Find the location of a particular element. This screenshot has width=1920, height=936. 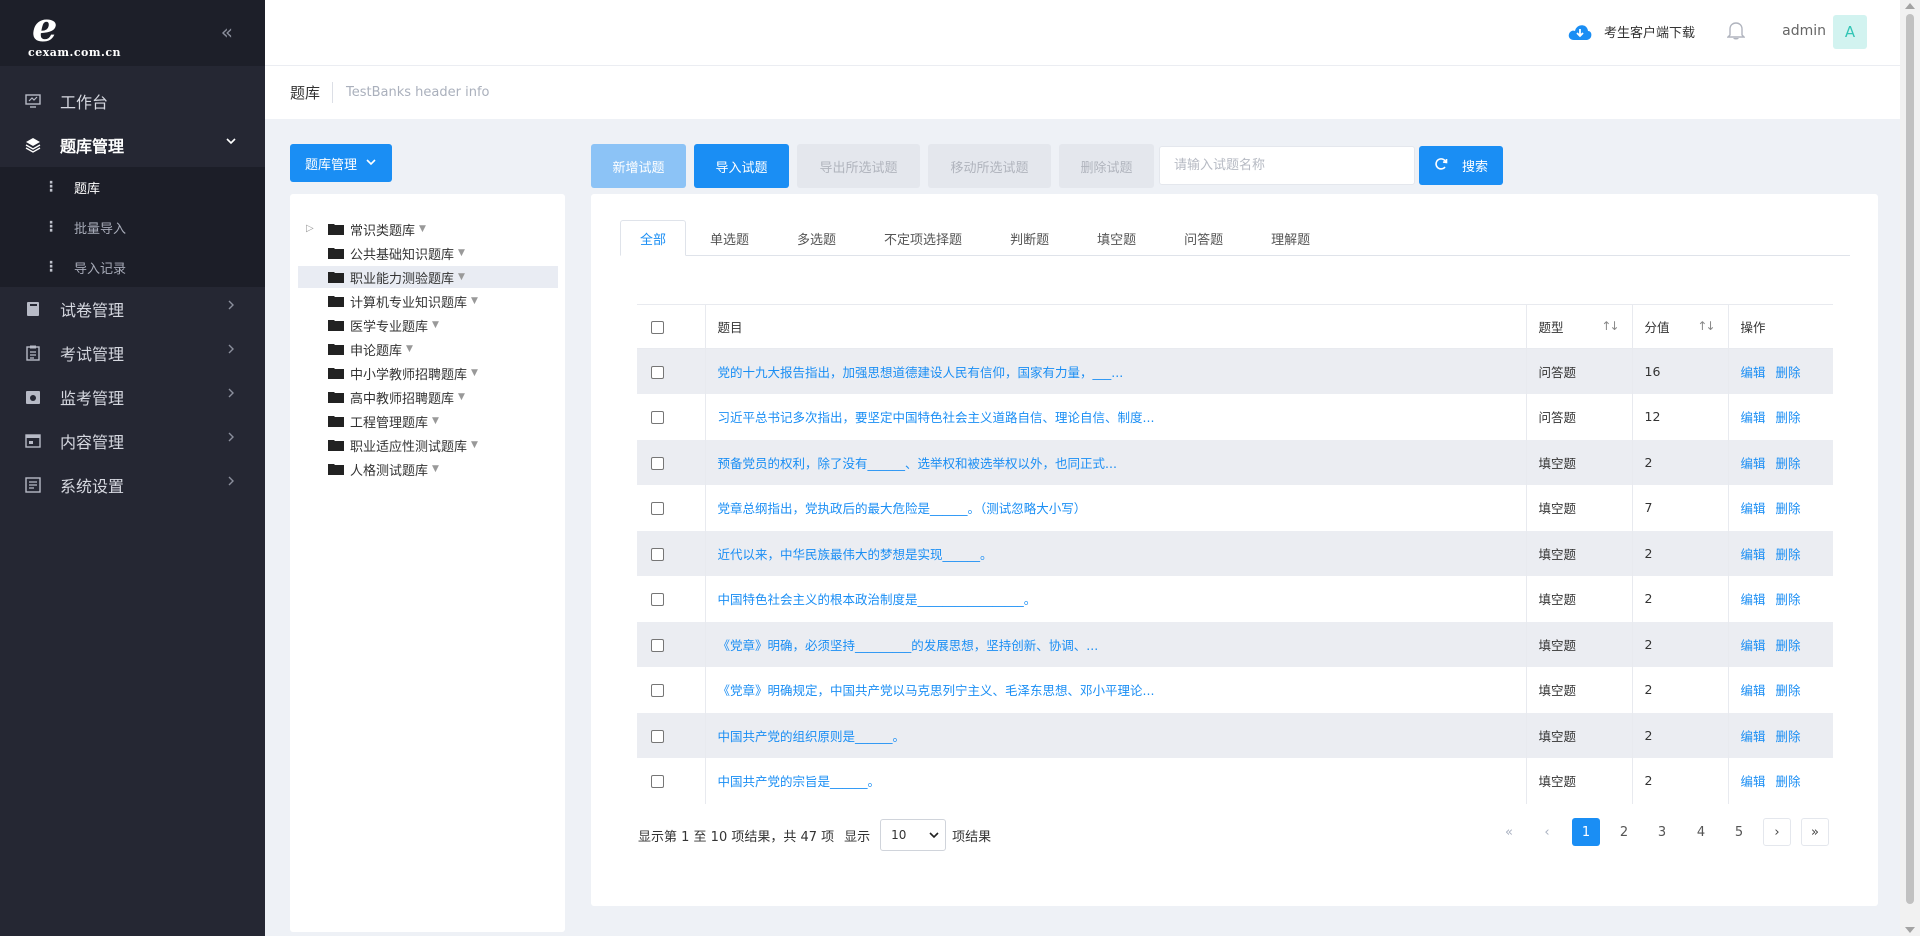

select-all-checkbox is located at coordinates (657, 327).